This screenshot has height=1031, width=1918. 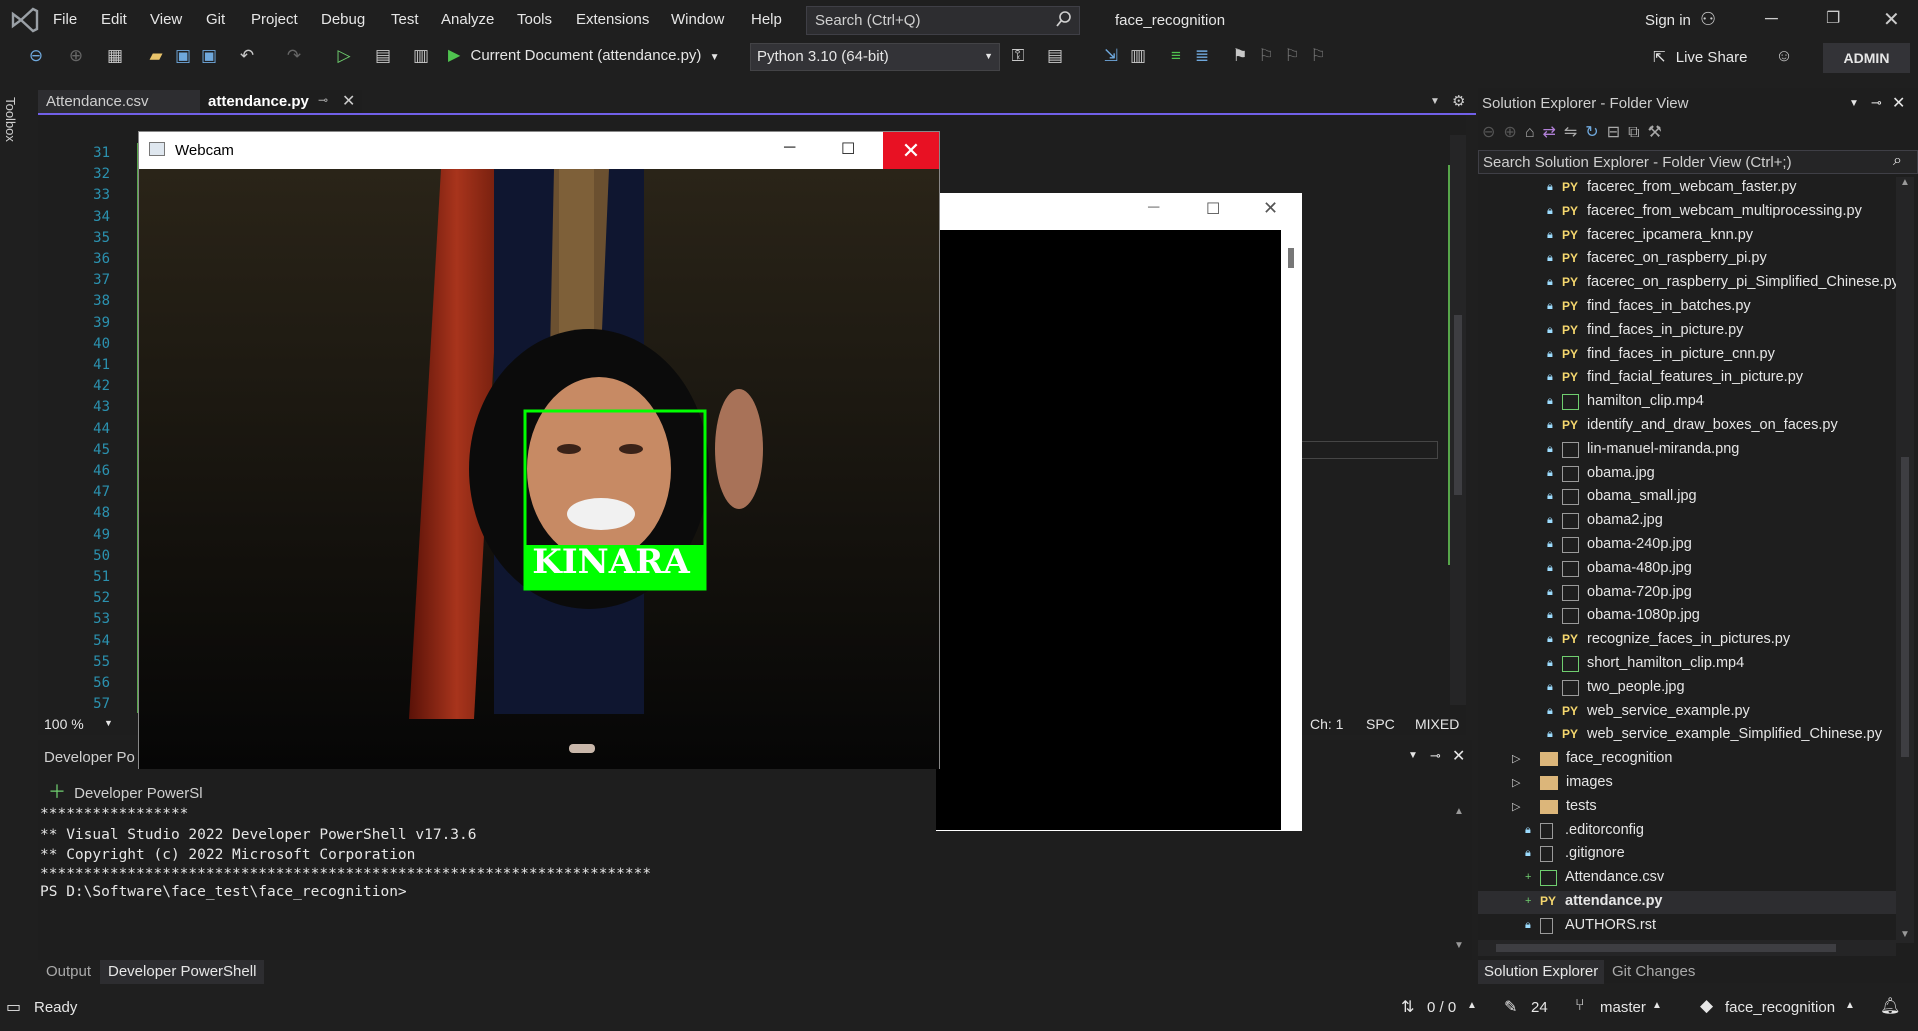 What do you see at coordinates (1687, 402) in the screenshot?
I see `tree-file-item: 🔒︎ hamilton_clip.mp4` at bounding box center [1687, 402].